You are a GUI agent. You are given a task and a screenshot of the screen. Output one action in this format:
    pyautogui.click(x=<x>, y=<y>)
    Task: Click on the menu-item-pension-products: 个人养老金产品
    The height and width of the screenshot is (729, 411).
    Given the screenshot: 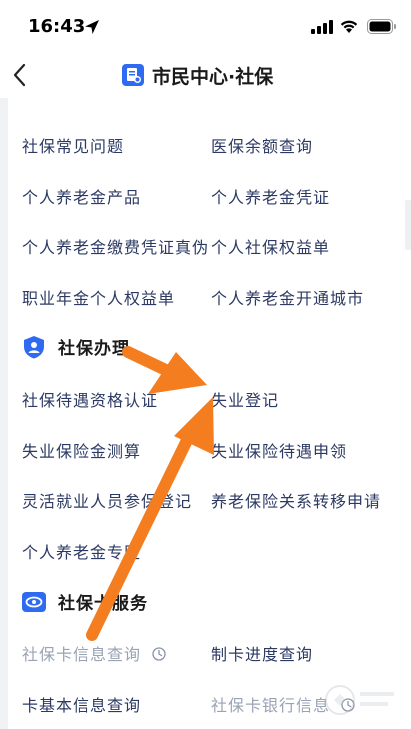 What is the action you would take?
    pyautogui.click(x=81, y=196)
    